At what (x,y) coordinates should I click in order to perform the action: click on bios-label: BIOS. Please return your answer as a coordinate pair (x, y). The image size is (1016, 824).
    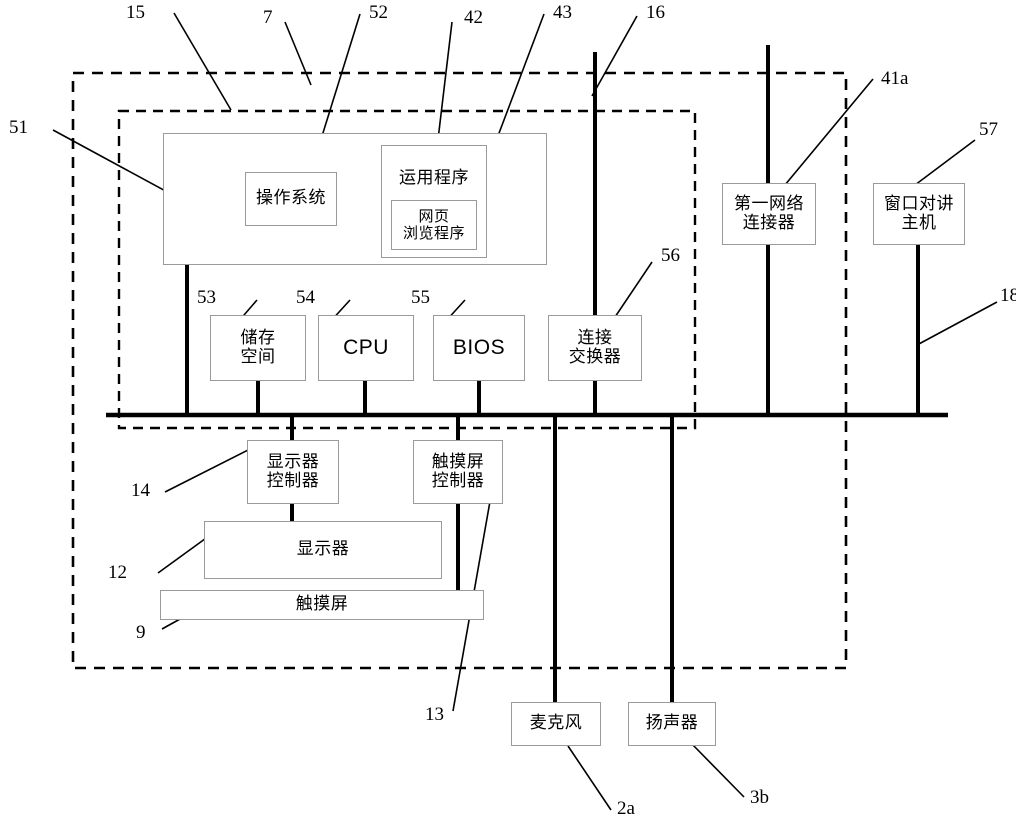
    Looking at the image, I should click on (479, 348).